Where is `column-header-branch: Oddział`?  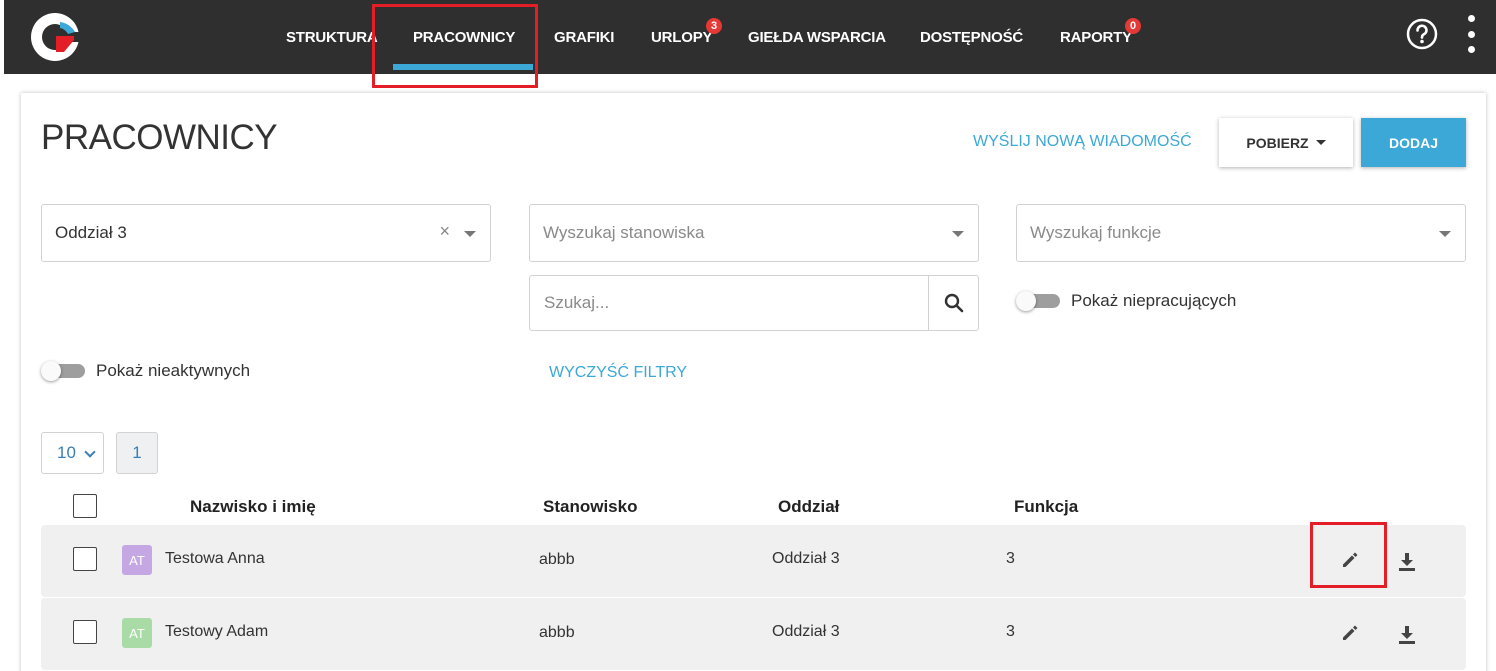
column-header-branch: Oddział is located at coordinates (808, 507).